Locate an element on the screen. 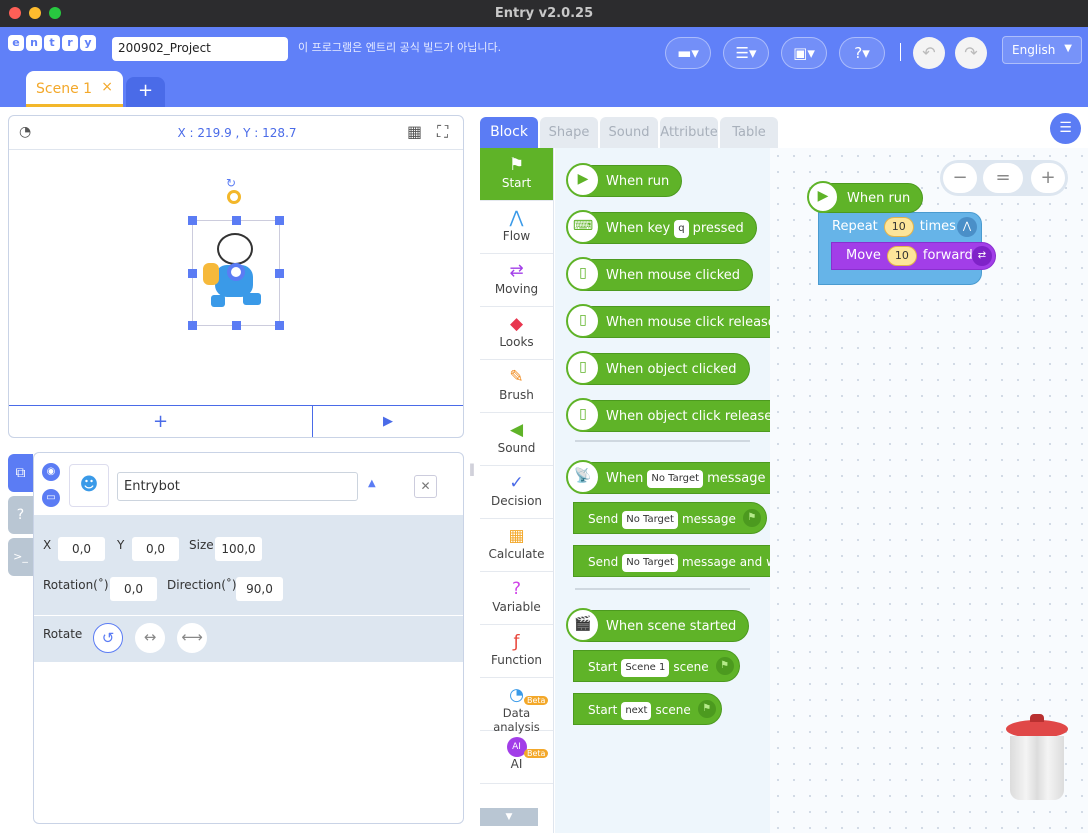 This screenshot has width=1088, height=833. key-dropdown: q is located at coordinates (681, 228).